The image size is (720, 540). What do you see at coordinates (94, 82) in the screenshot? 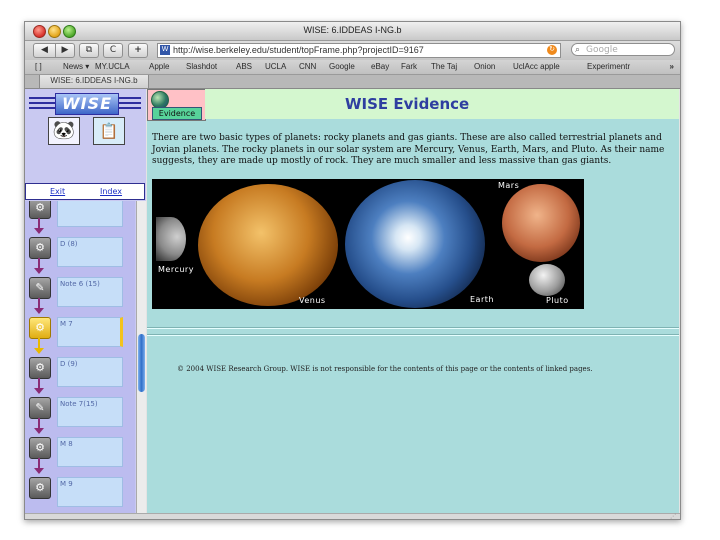
I see `browser-tab-active: WISE: 6.IDDEAS I-NG.b` at bounding box center [94, 82].